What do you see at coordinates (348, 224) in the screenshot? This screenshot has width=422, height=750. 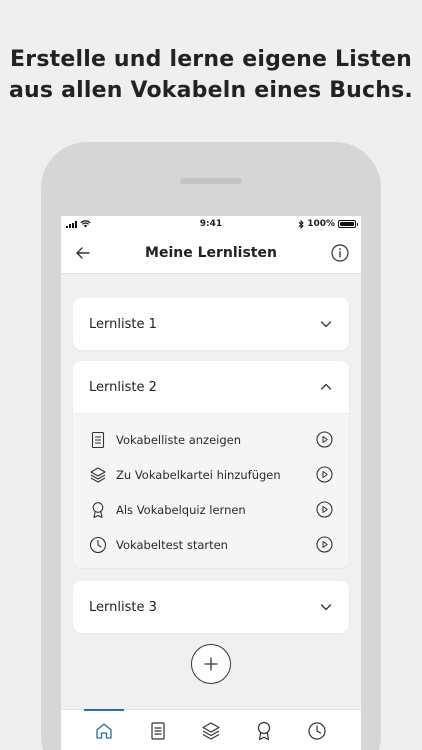 I see `battery-icon` at bounding box center [348, 224].